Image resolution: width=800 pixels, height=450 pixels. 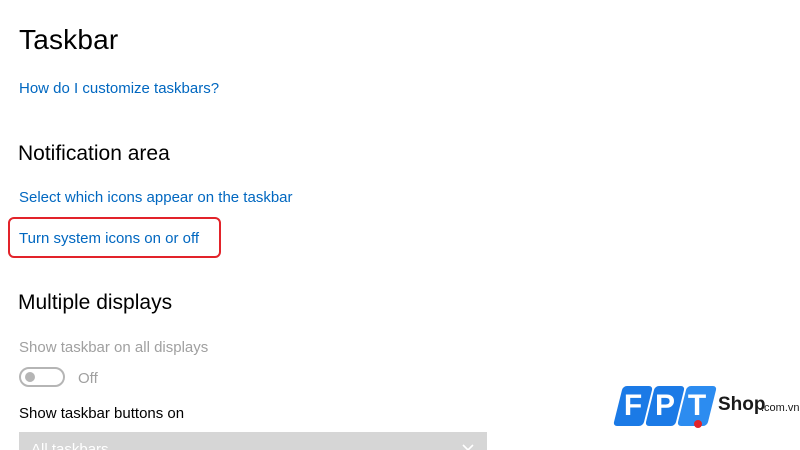 What do you see at coordinates (94, 153) in the screenshot?
I see `notification-area-heading: Notification area` at bounding box center [94, 153].